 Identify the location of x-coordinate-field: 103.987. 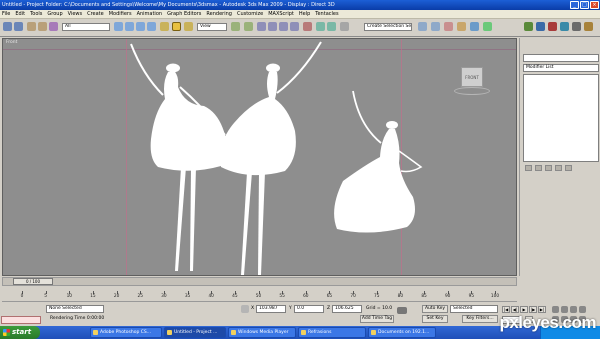
(271, 309).